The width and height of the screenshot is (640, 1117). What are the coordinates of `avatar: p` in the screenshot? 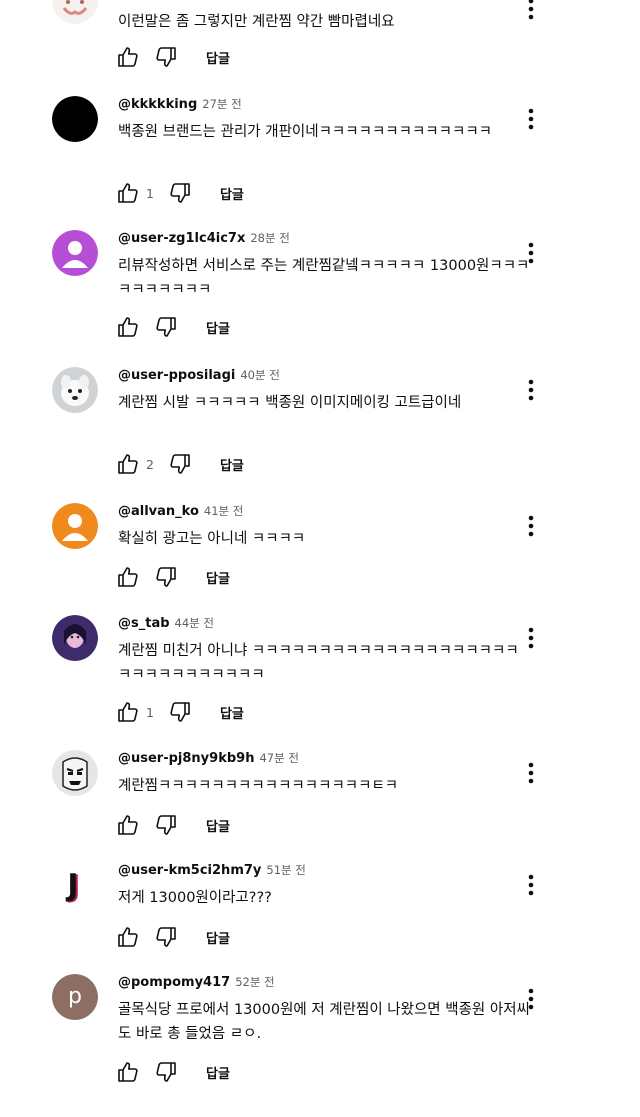 It's located at (75, 997).